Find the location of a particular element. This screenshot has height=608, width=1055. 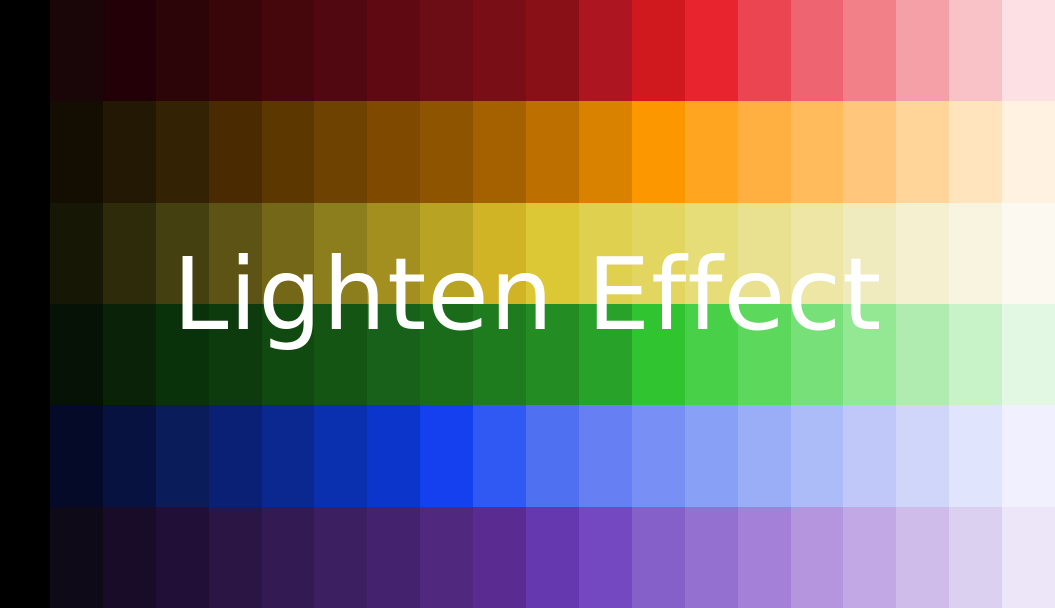

title-text: Lighten Effect is located at coordinates (527, 294).